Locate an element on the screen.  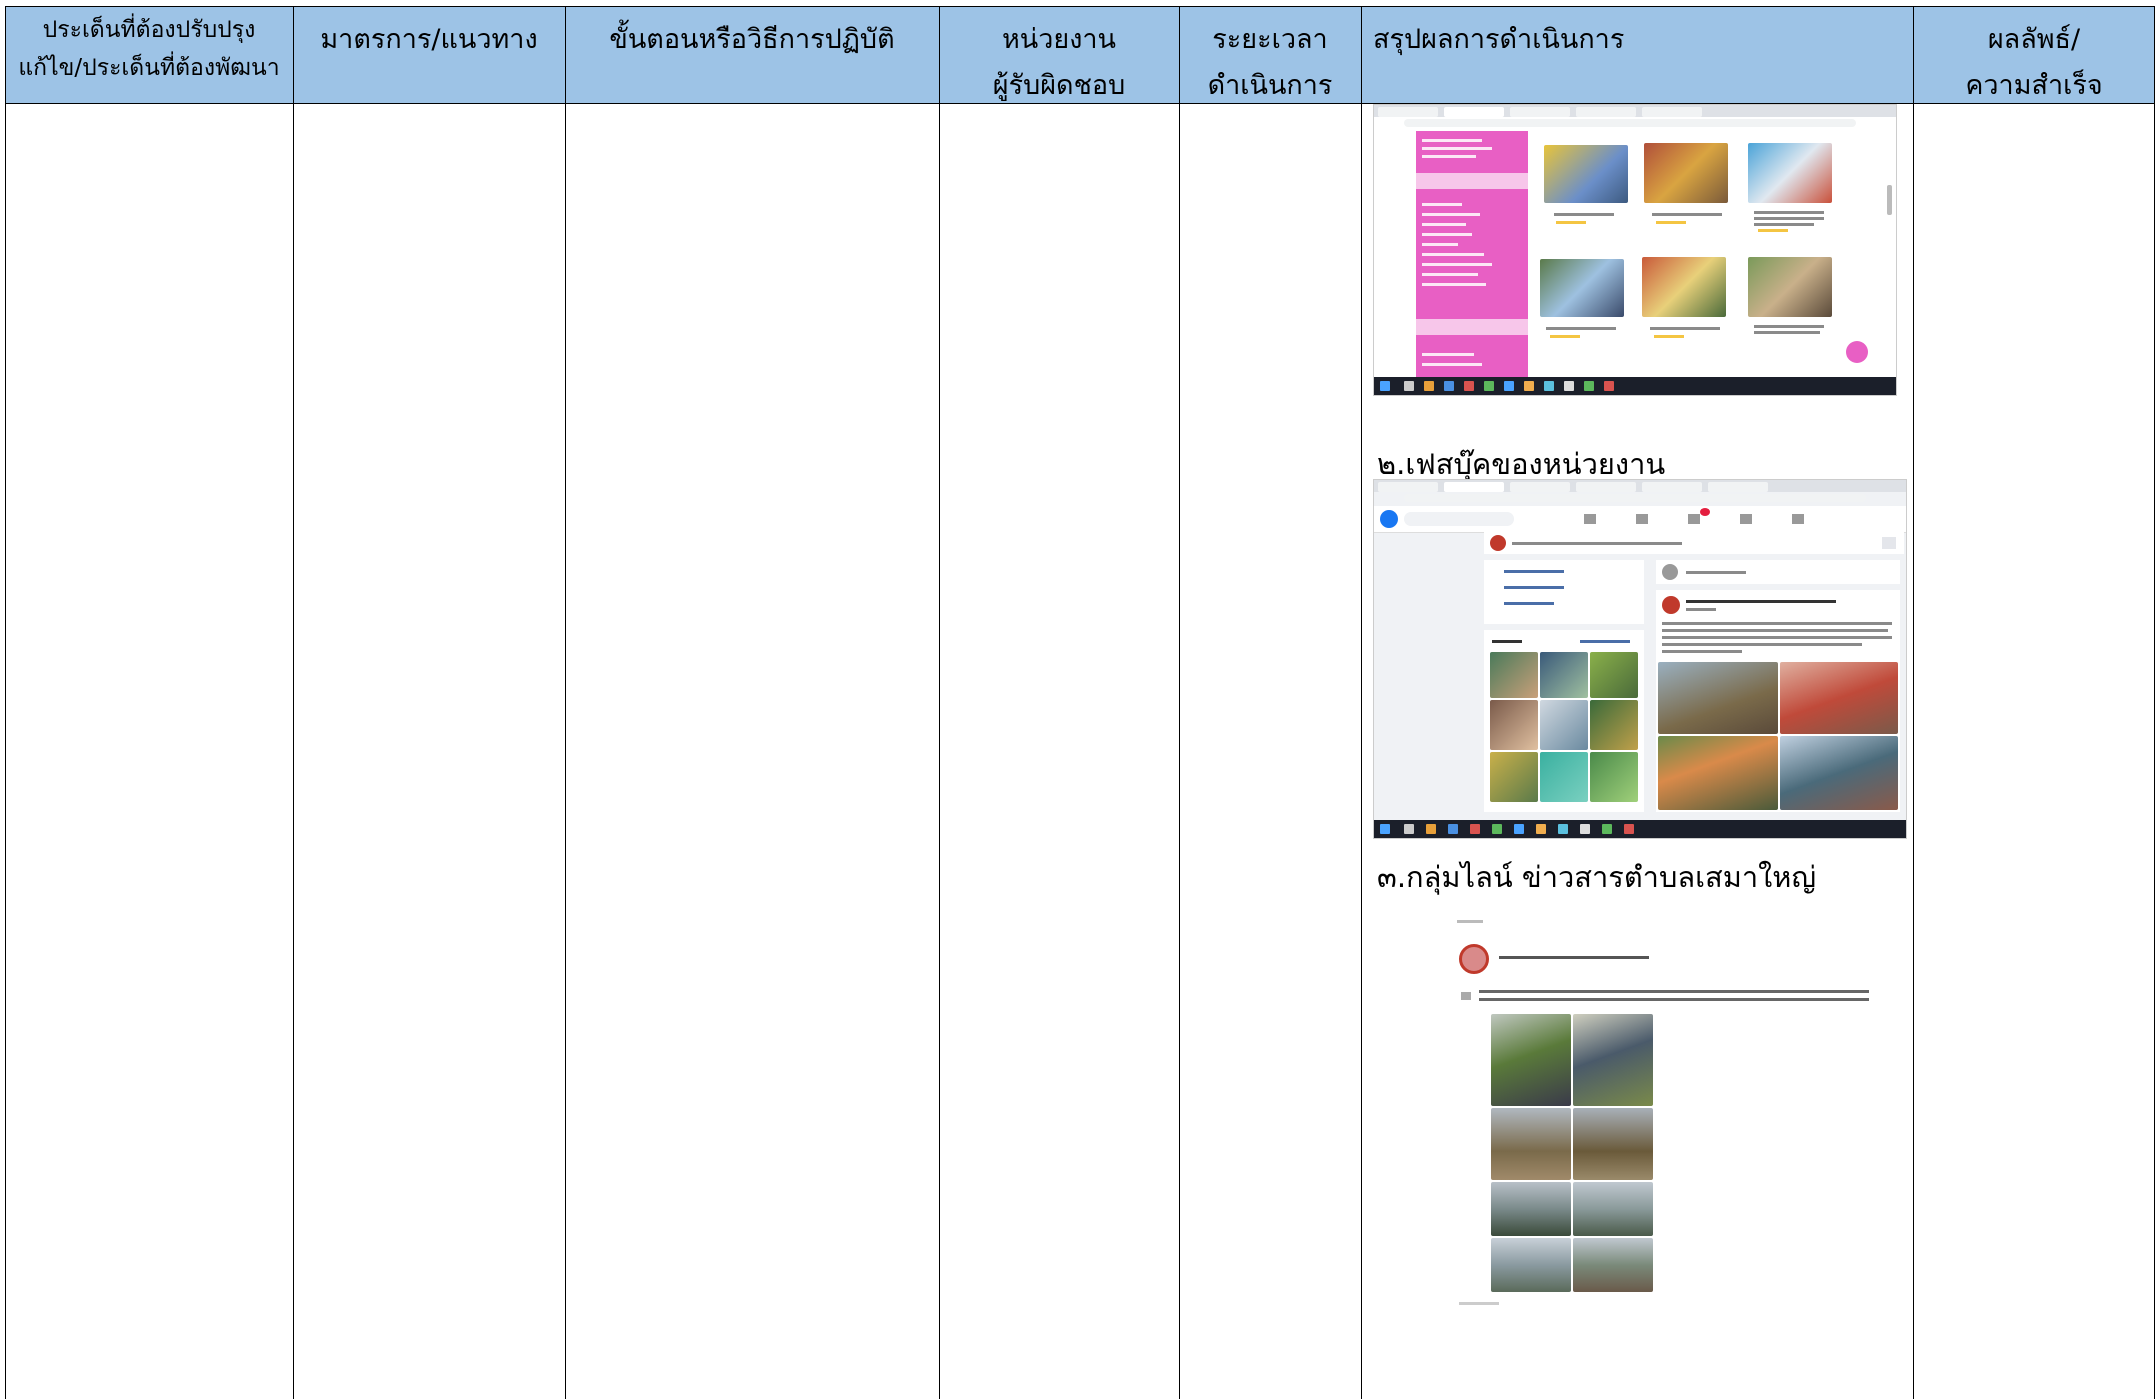
friends-icon is located at coordinates (1642, 519).